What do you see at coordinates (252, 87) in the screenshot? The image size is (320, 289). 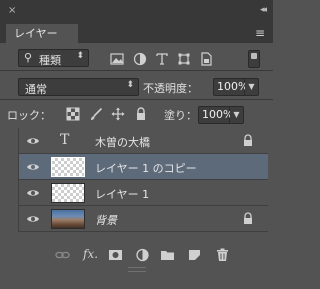 I see `opacity-dropdown-arrow: ▼` at bounding box center [252, 87].